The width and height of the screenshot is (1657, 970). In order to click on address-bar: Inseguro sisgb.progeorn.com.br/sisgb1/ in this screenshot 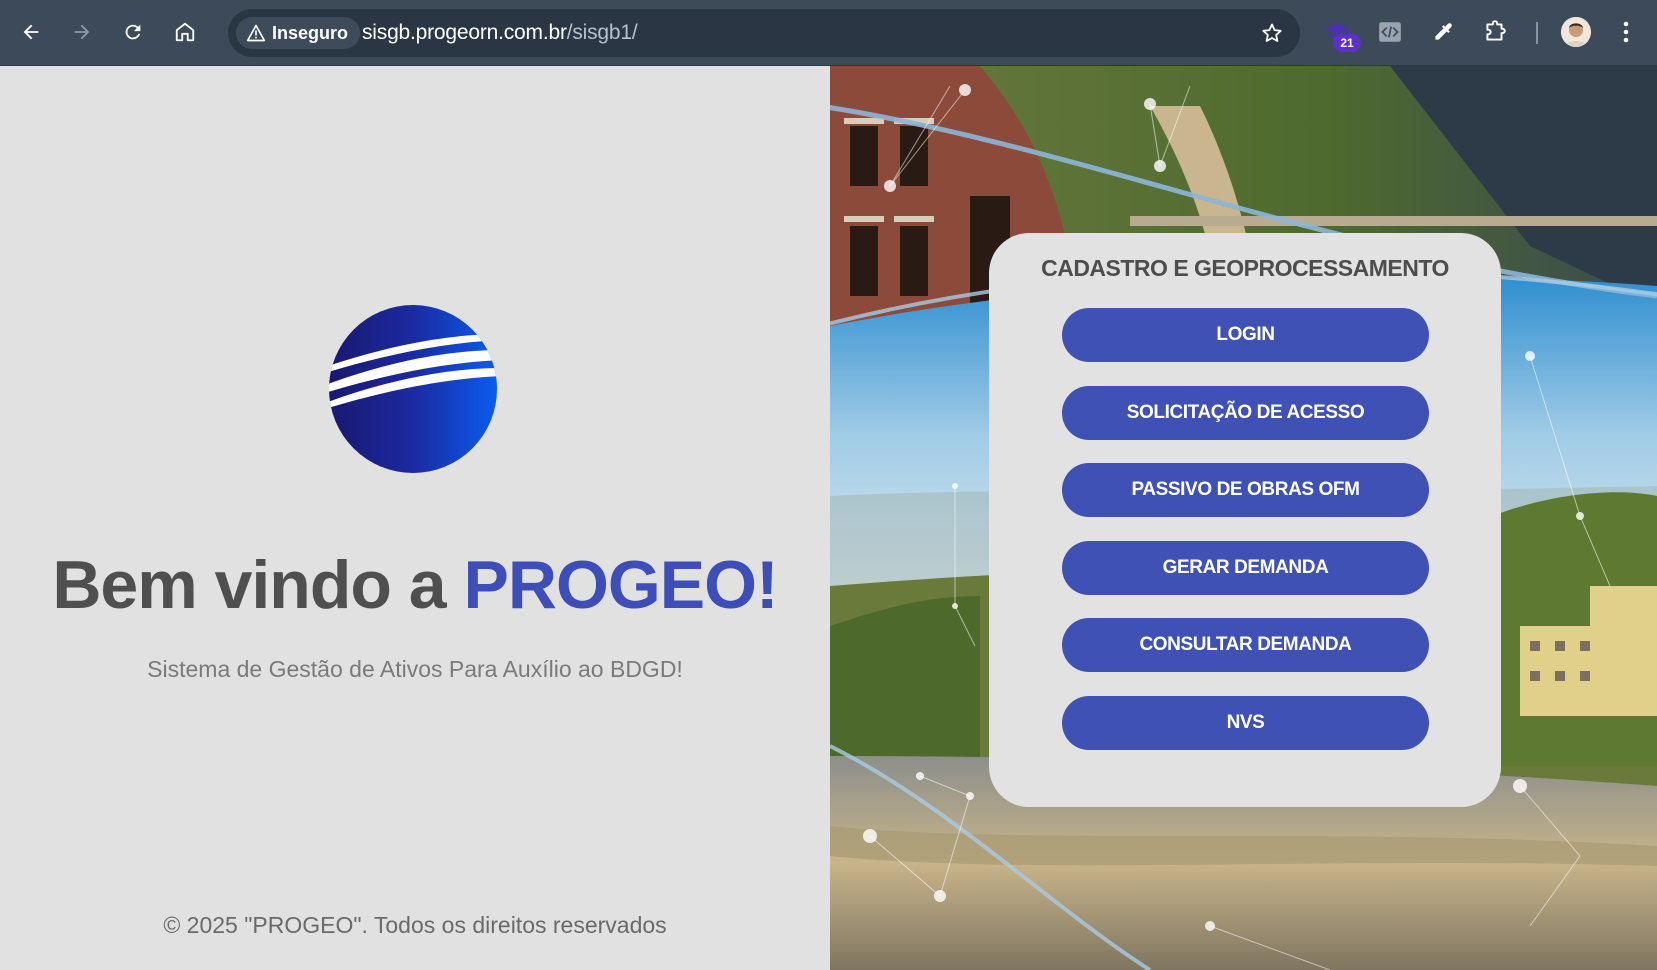, I will do `click(764, 33)`.